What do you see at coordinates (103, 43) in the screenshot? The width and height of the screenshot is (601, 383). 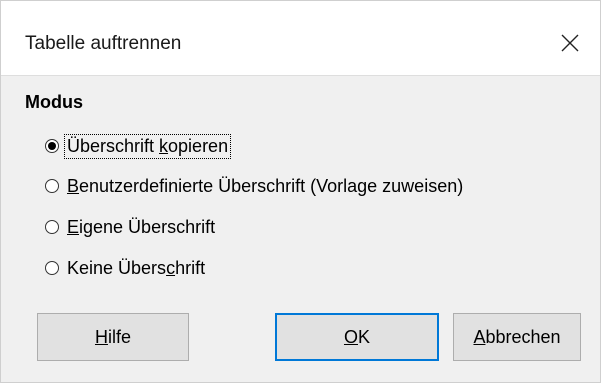 I see `dialog-title: Tabelle auftrennen` at bounding box center [103, 43].